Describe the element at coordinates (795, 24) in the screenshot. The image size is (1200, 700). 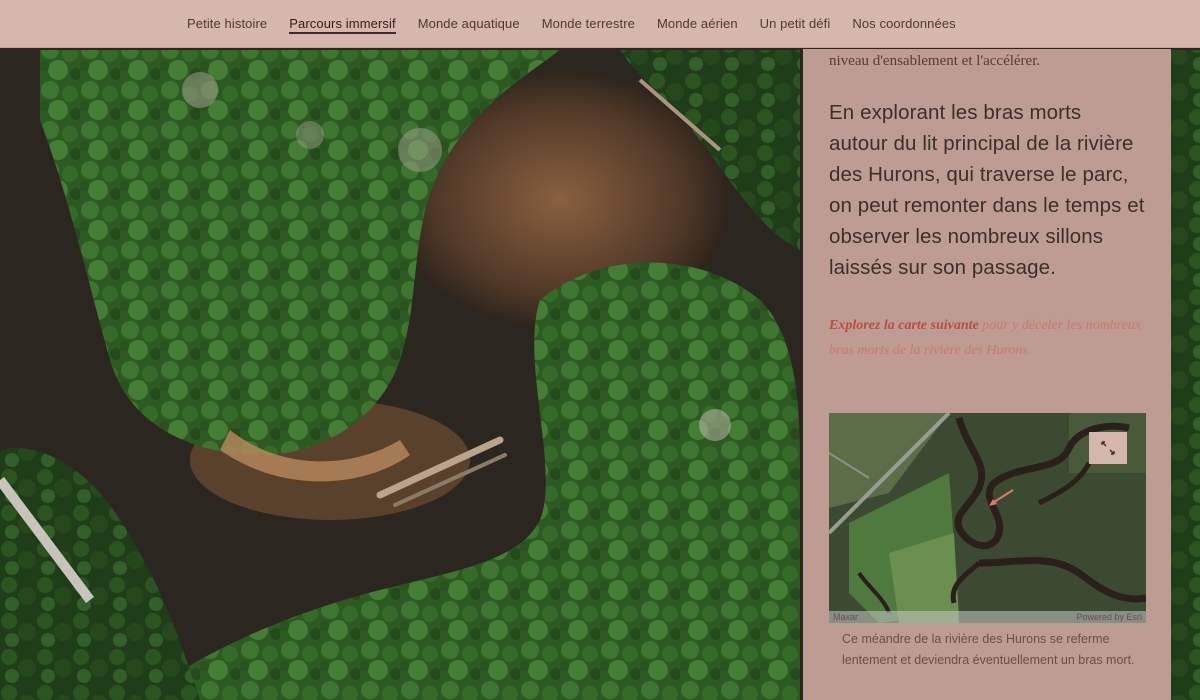
I see `nav-item-un-petit-defi: Un petit défi` at that location.